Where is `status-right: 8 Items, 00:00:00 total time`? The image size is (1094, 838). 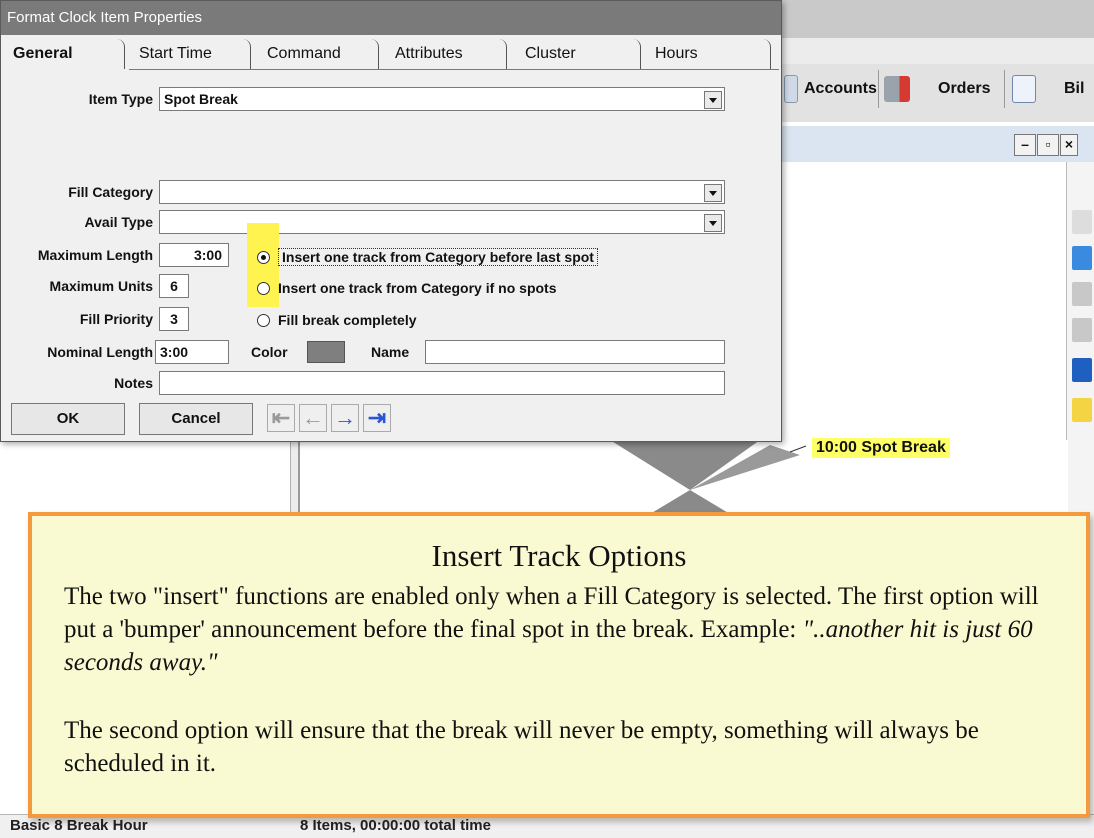
status-right: 8 Items, 00:00:00 total time is located at coordinates (395, 825).